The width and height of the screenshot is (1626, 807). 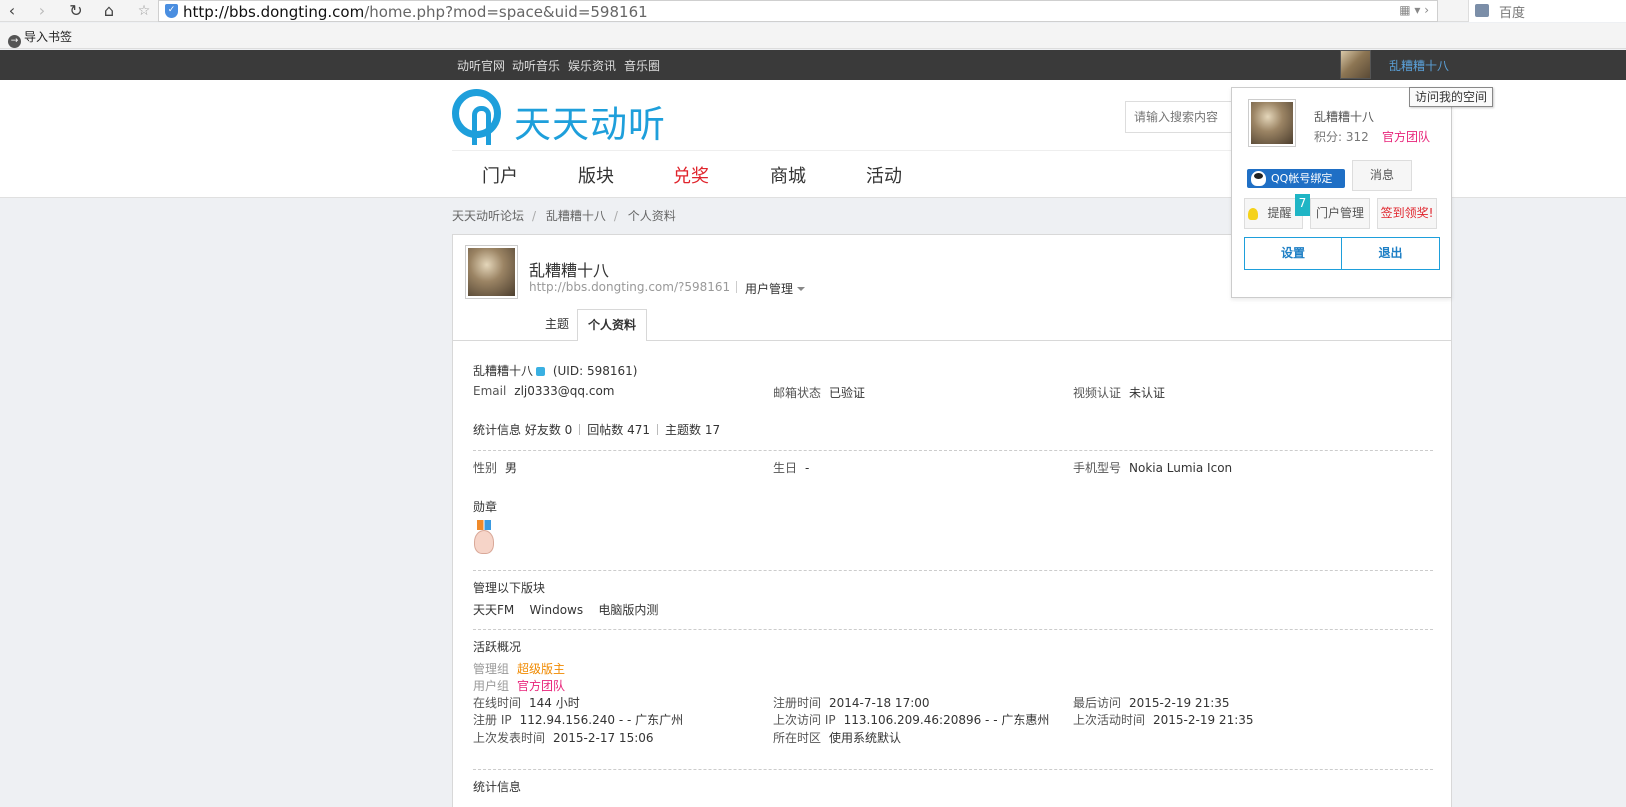 What do you see at coordinates (1390, 253) in the screenshot?
I see `logout-button: 退出` at bounding box center [1390, 253].